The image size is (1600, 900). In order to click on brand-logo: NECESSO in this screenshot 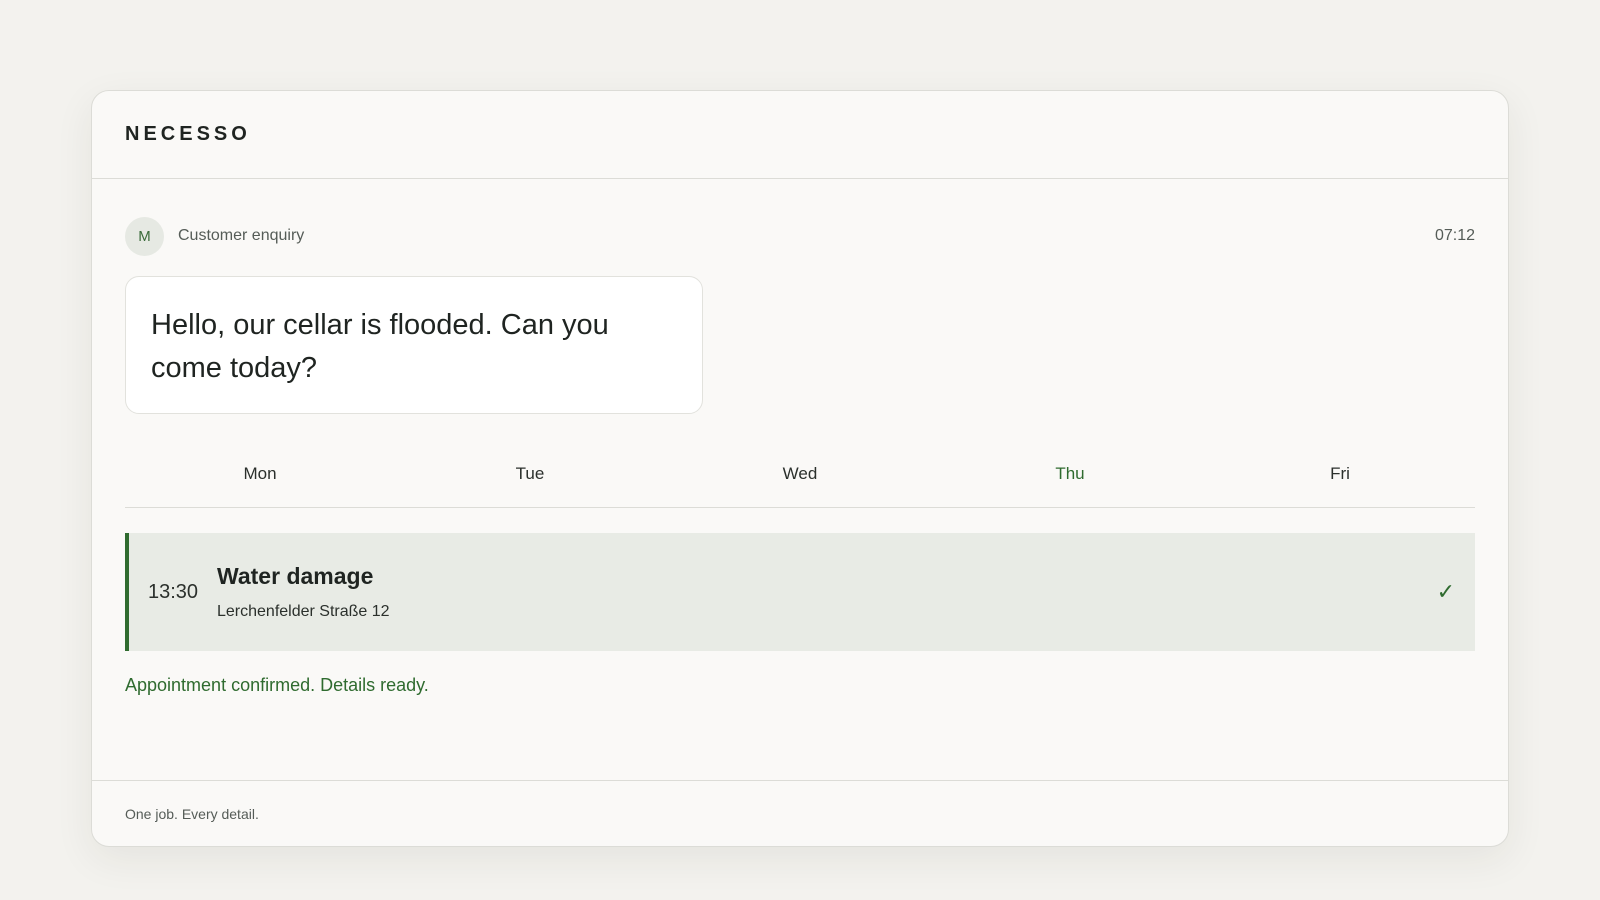, I will do `click(188, 134)`.